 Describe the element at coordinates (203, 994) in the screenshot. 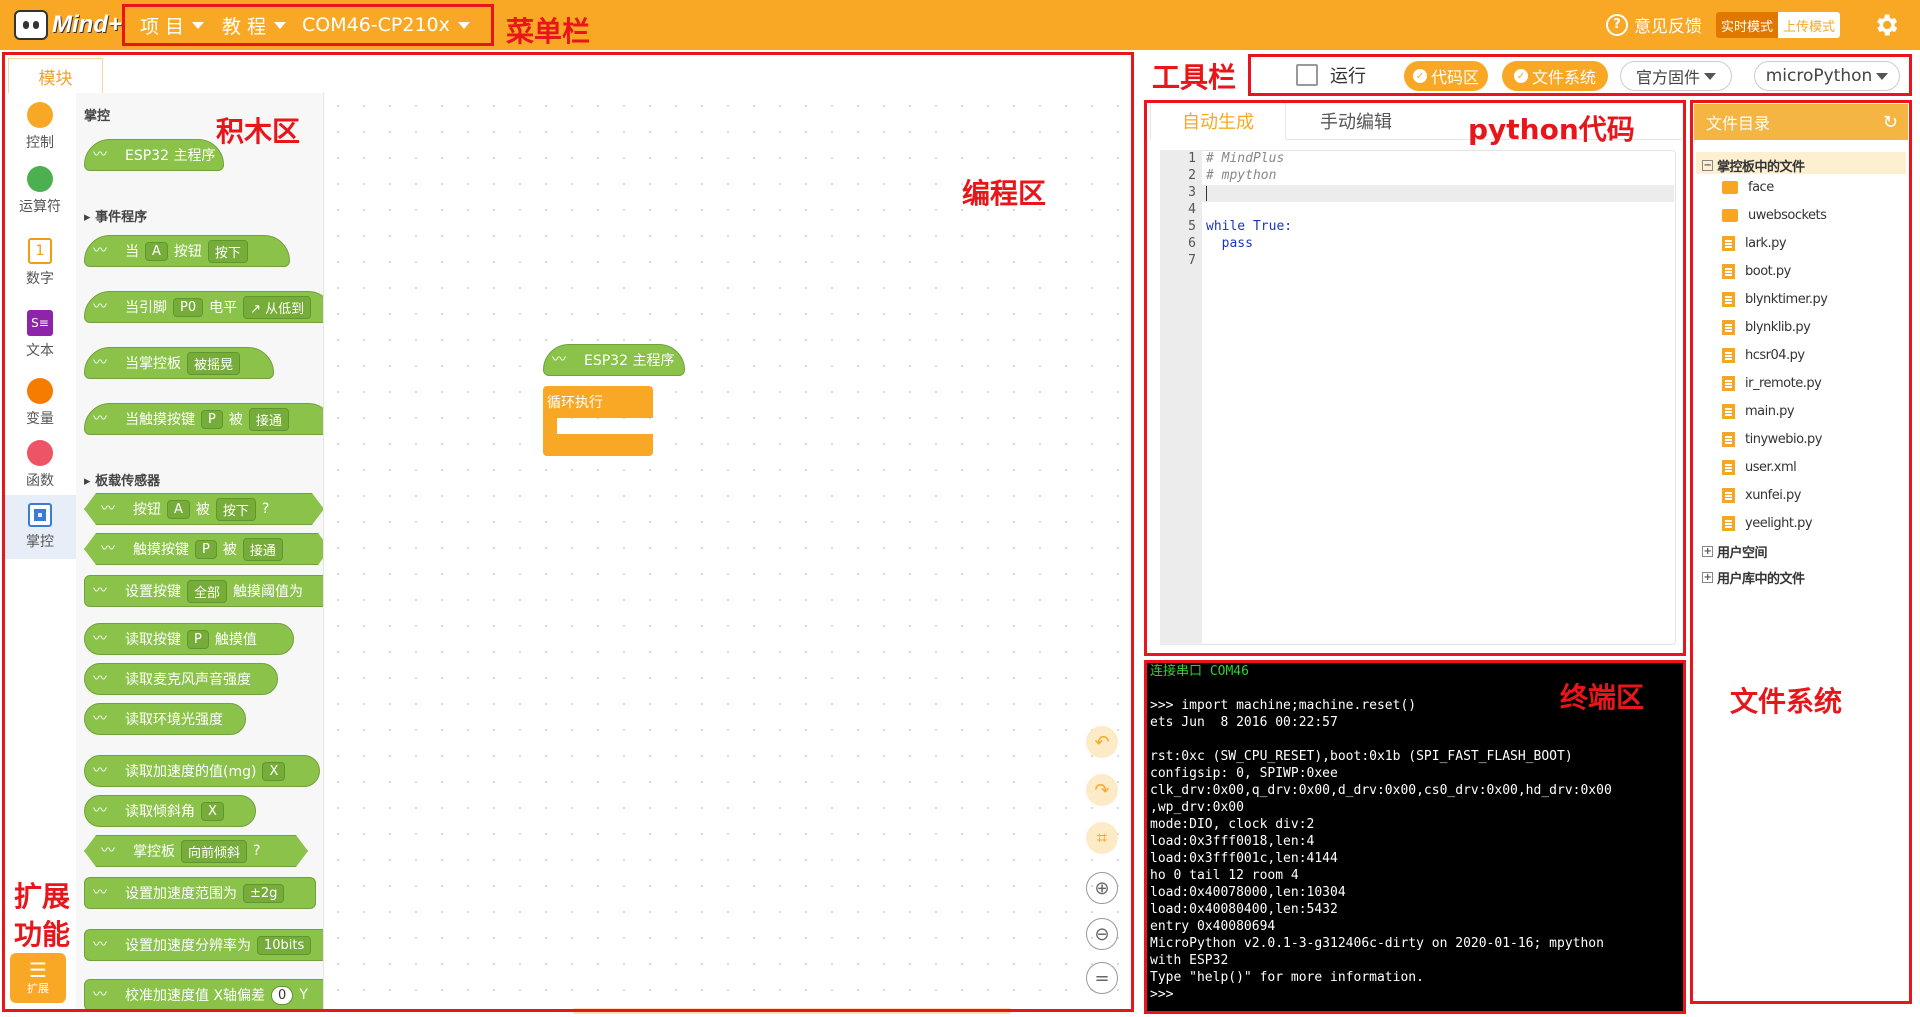

I see `block-calibrate-accel: 〰 校准加速度值 X轴偏差 0 Y` at that location.